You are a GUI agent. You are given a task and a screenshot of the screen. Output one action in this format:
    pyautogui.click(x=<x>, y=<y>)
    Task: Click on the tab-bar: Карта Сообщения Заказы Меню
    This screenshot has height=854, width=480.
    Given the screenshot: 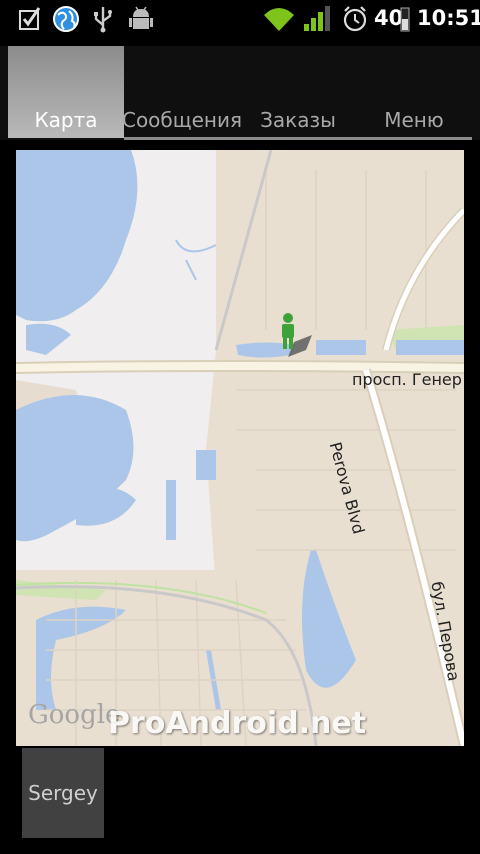 What is the action you would take?
    pyautogui.click(x=240, y=93)
    